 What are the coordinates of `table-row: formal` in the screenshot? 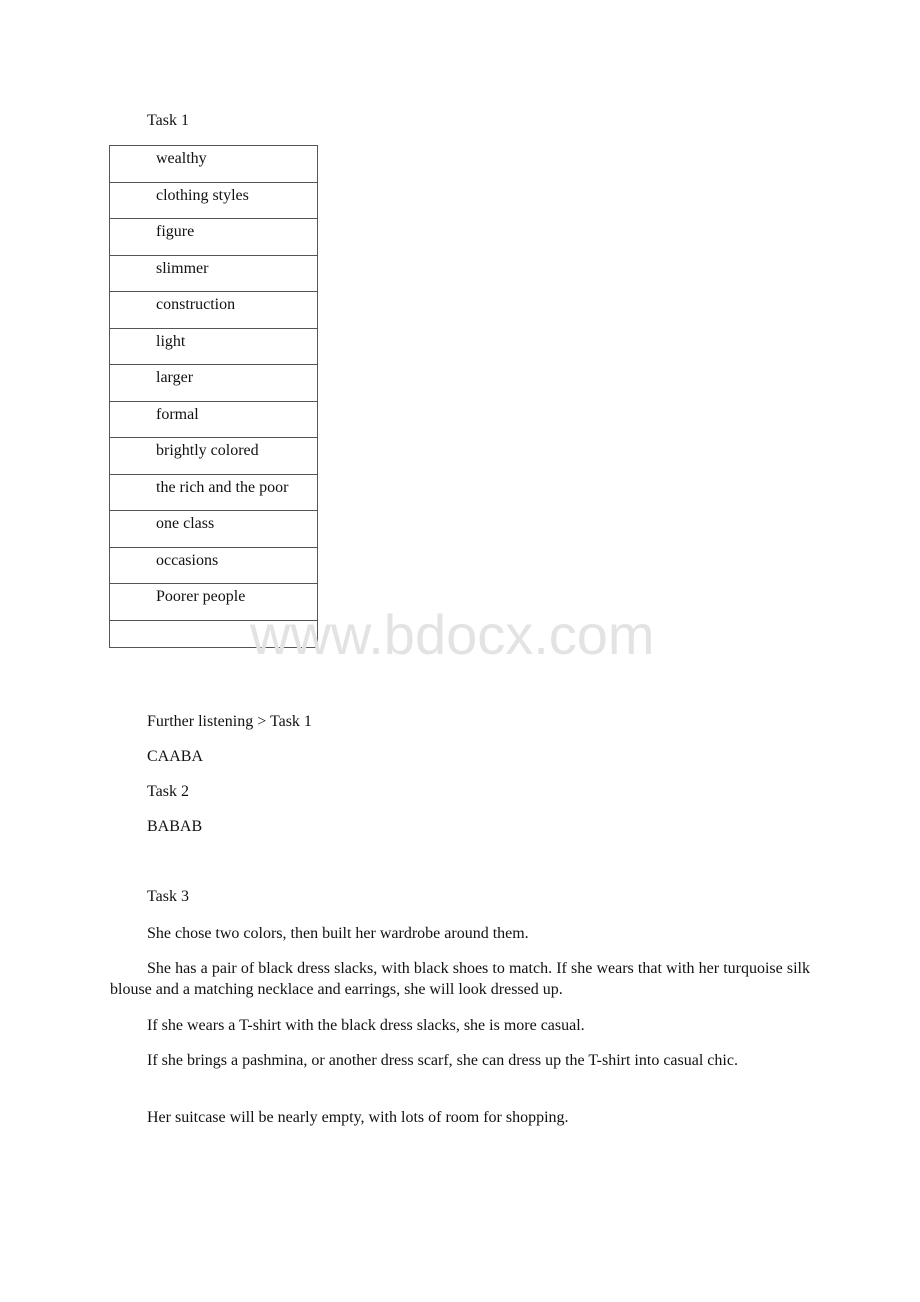 It's located at (213, 419).